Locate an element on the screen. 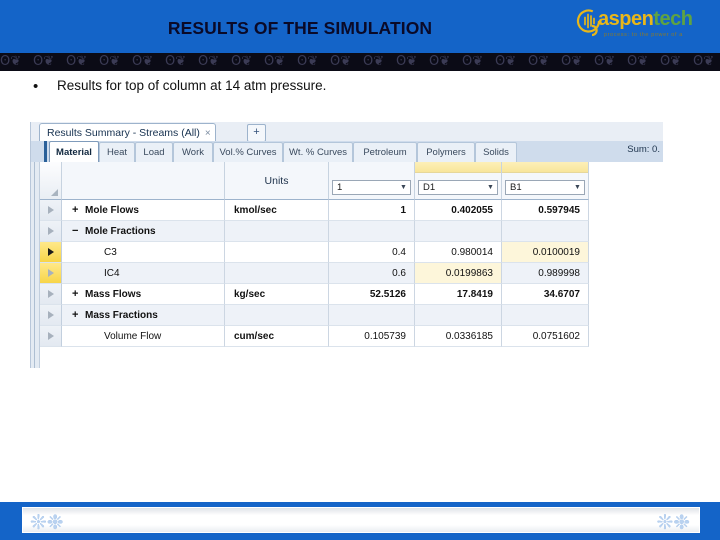 This screenshot has height=540, width=720. value-cell: 0.0199863 is located at coordinates (458, 273).